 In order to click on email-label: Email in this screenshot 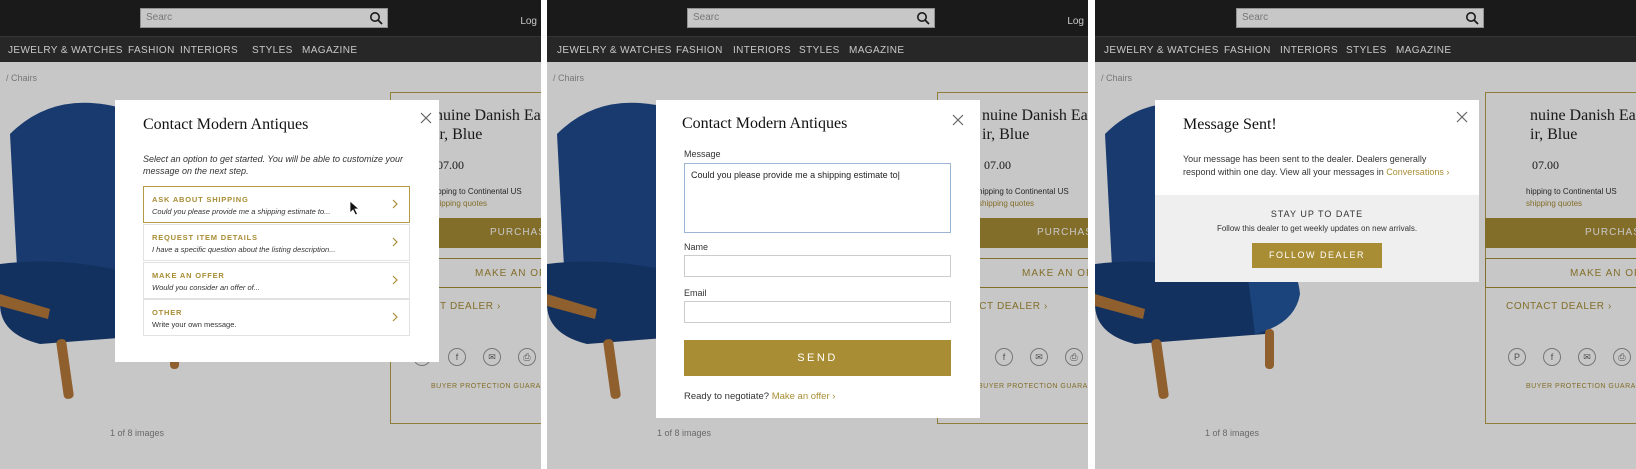, I will do `click(695, 293)`.